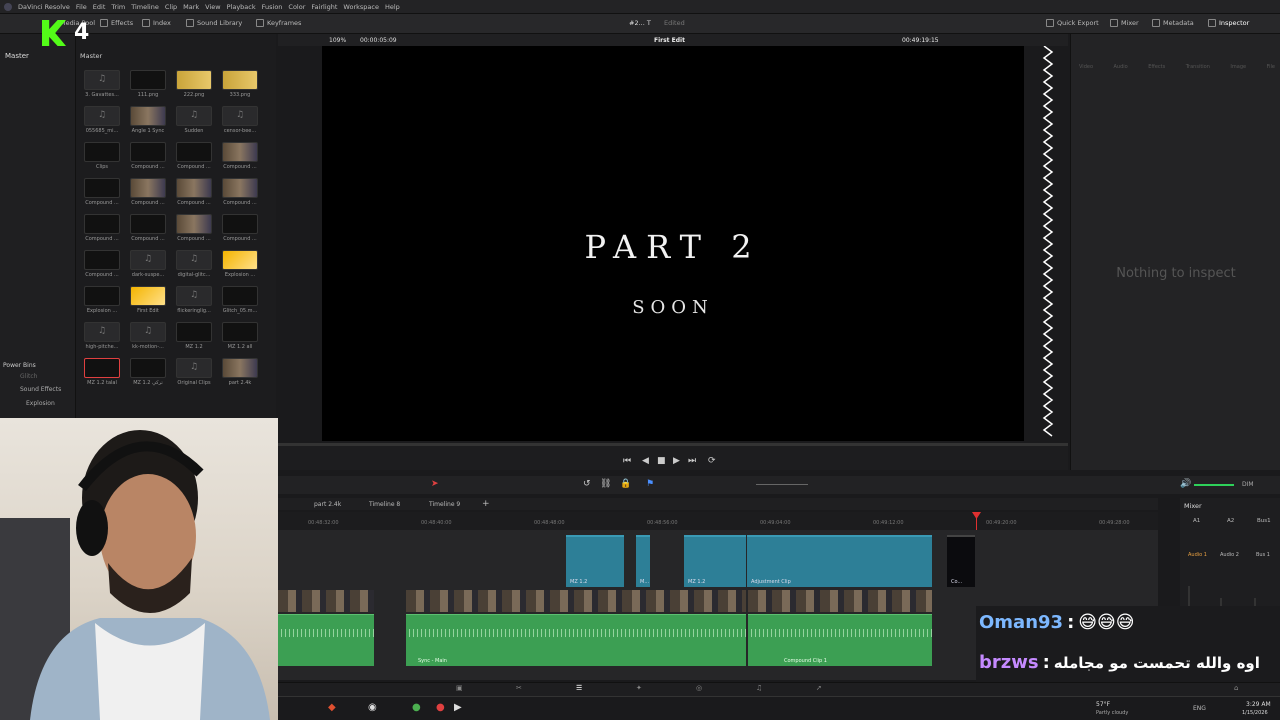 The height and width of the screenshot is (720, 1280). I want to click on tab-image: Image, so click(1238, 67).